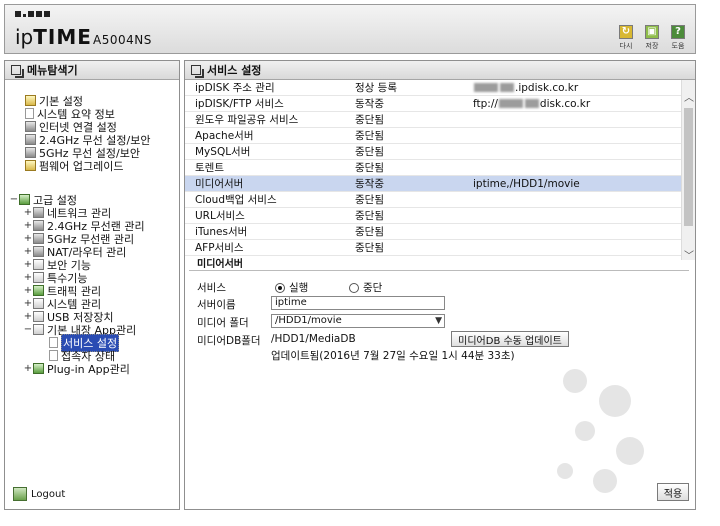 The height and width of the screenshot is (526, 720). What do you see at coordinates (38, 316) in the screenshot?
I see `usb-icon` at bounding box center [38, 316].